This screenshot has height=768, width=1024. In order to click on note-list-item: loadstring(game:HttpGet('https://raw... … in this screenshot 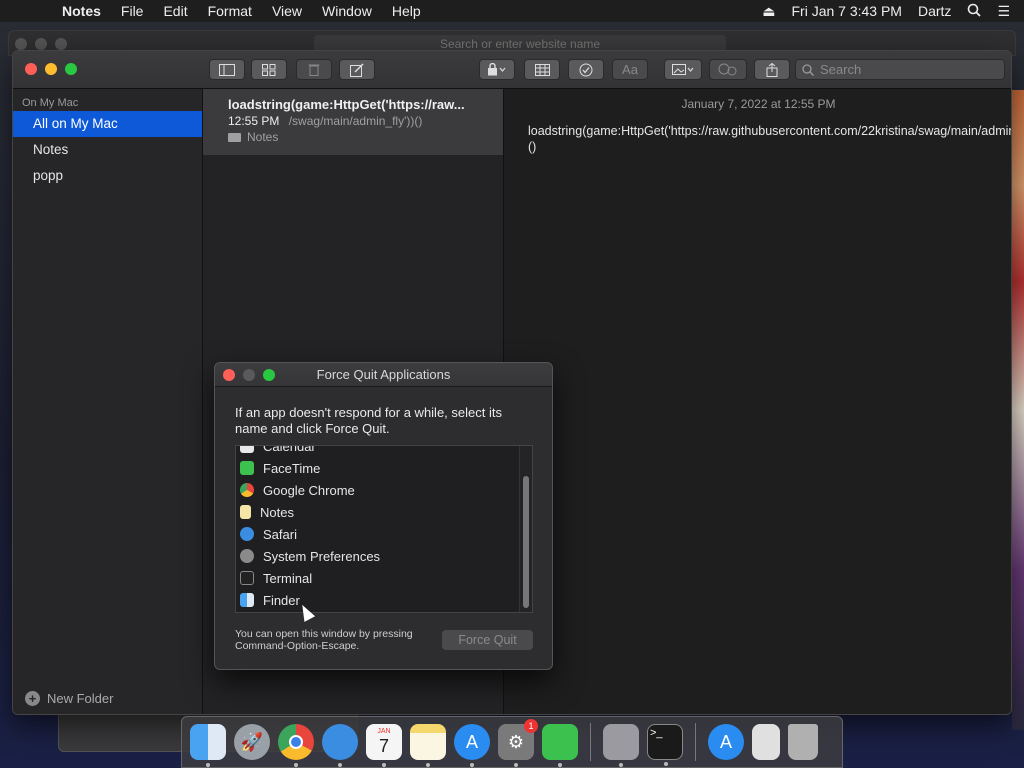, I will do `click(353, 122)`.